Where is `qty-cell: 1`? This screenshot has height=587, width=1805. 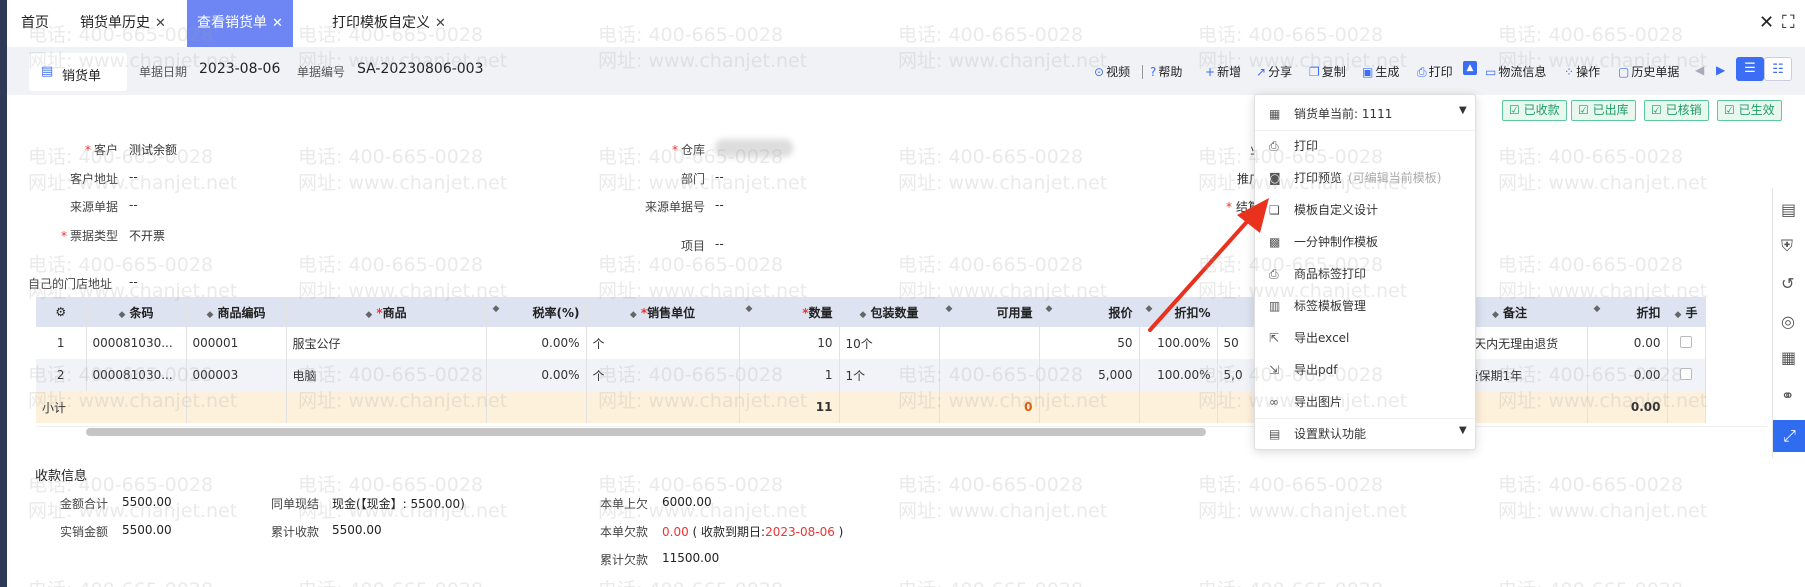
qty-cell: 1 is located at coordinates (789, 375).